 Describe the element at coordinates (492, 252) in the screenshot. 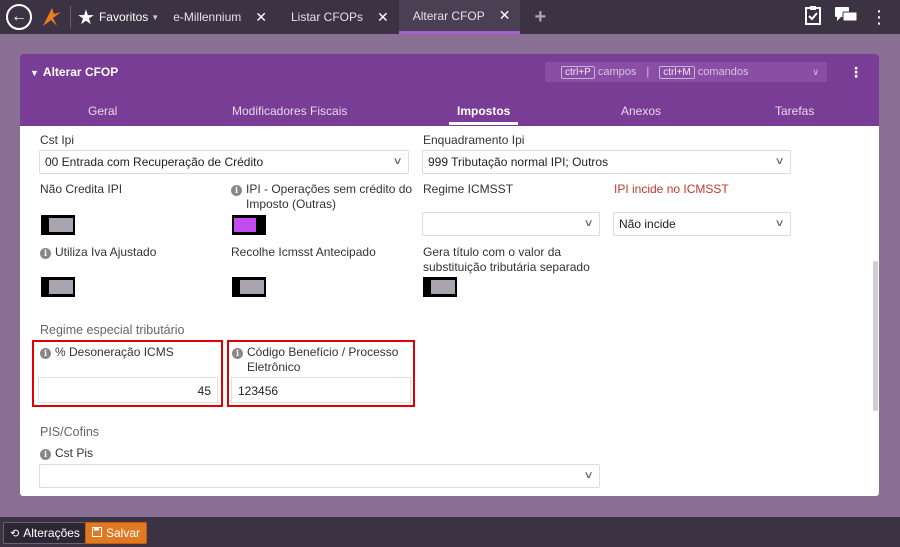

I see `label-line: Gera título com o valor da` at that location.